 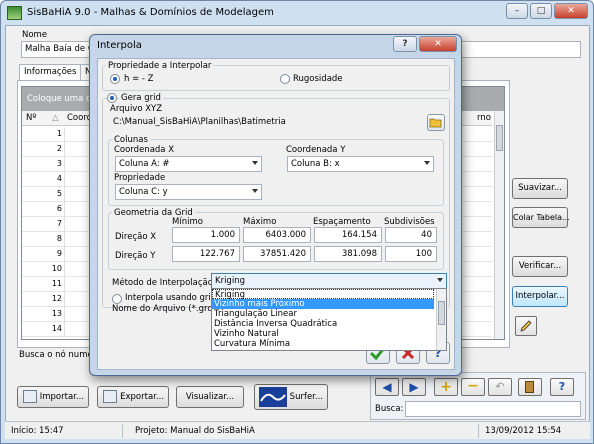 I want to click on dropdown-option: Curvatura Mínima, so click(x=323, y=344).